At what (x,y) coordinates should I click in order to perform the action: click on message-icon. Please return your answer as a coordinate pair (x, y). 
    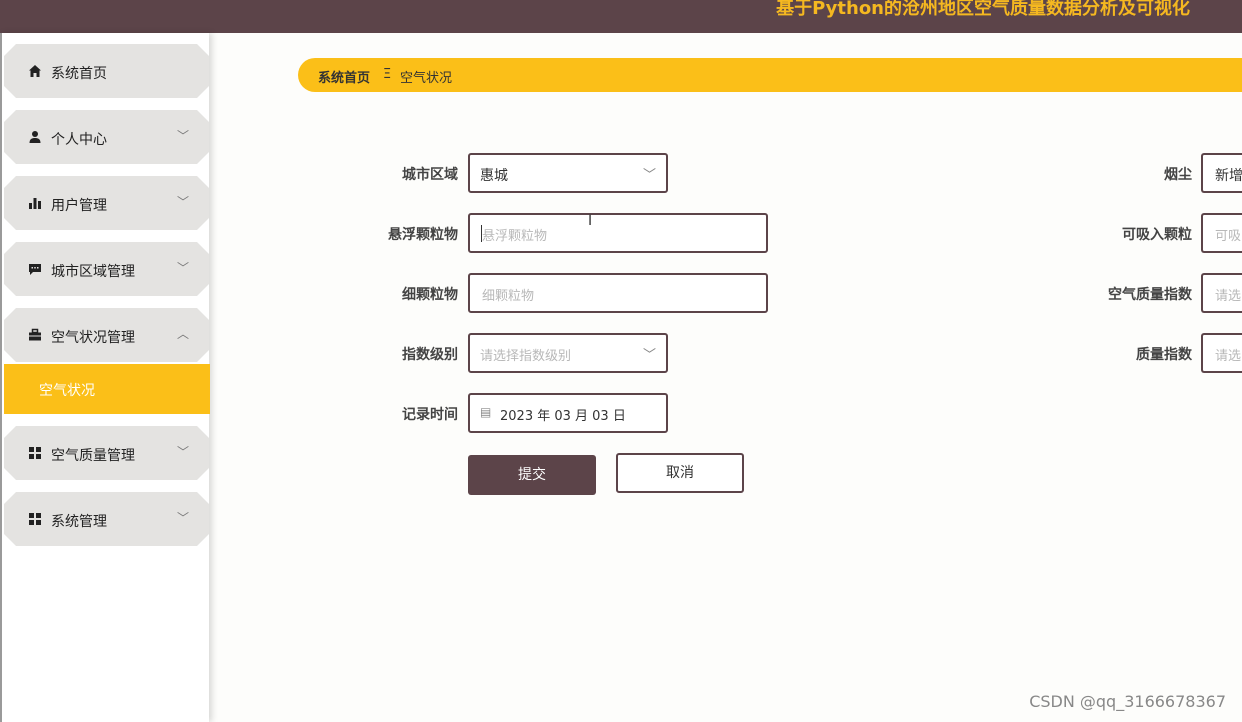
    Looking at the image, I should click on (35, 269).